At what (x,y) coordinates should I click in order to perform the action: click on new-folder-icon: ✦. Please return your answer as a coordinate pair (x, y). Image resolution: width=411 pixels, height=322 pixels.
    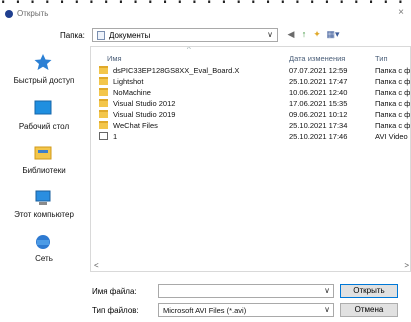
    Looking at the image, I should click on (317, 34).